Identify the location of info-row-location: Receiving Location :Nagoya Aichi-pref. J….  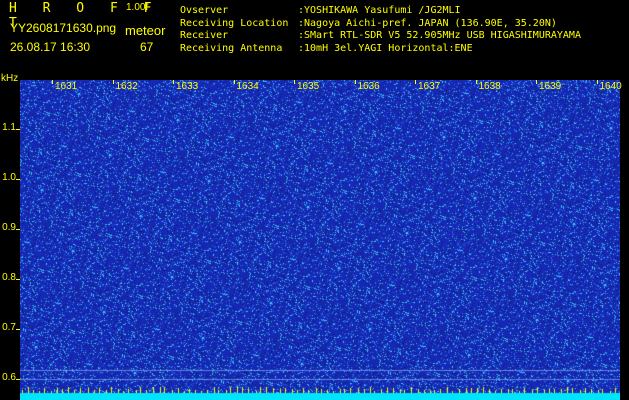
(380, 24).